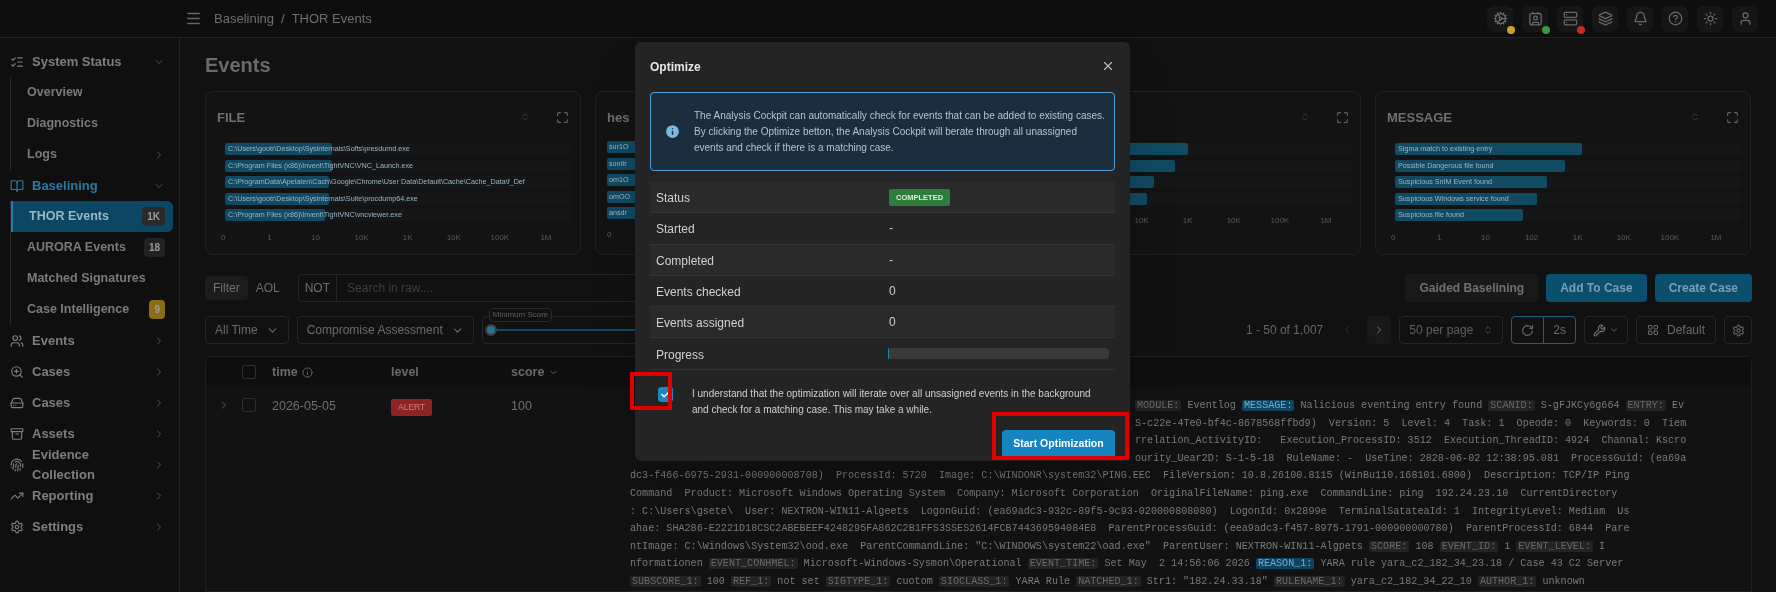  What do you see at coordinates (997, 546) in the screenshot?
I see `log-text: ntImage: C:\Windows\System32\ood.exe ParentCommandLine: "C:\WINDOWS\system22\oad.exe" ParentUser: NEXTRON-WIN11-Algpets` at bounding box center [997, 546].